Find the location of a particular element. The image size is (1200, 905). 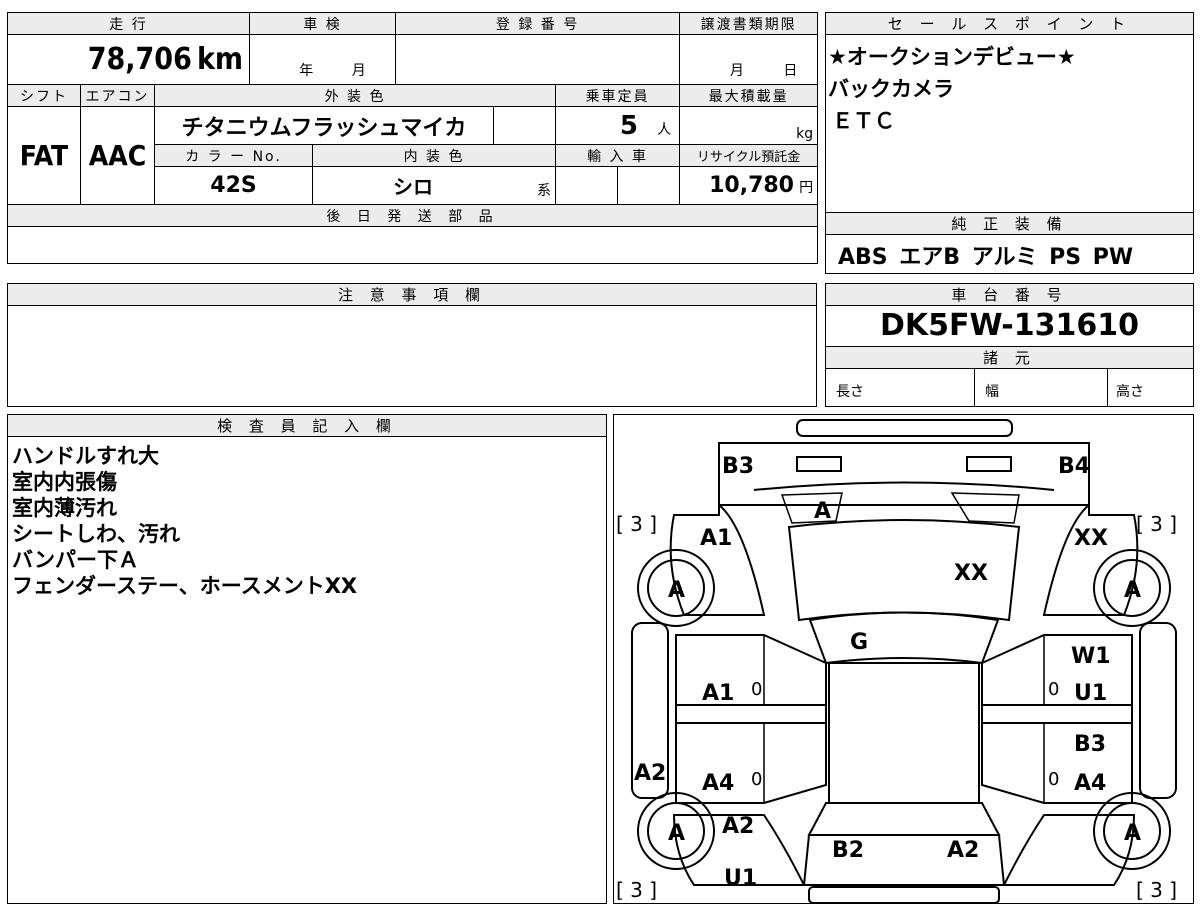

label-a2-sill-left: A2 is located at coordinates (650, 773).